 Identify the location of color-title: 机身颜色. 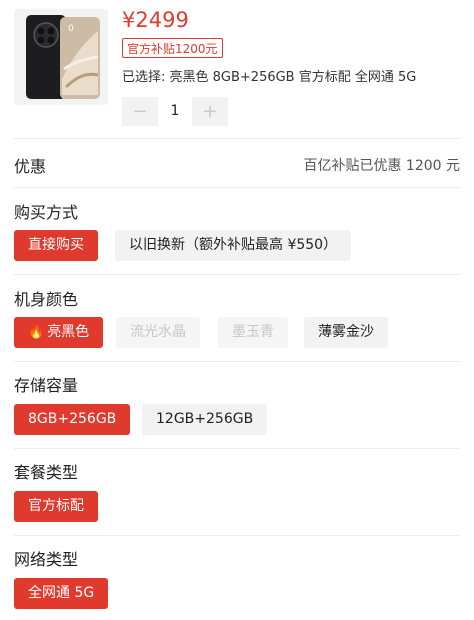
(46, 299).